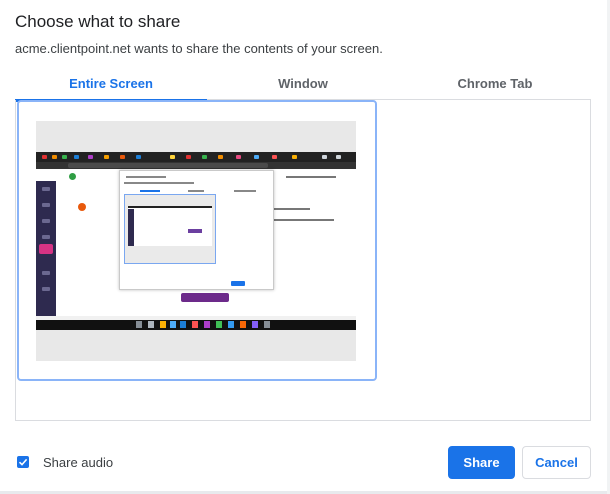 Image resolution: width=610 pixels, height=494 pixels. Describe the element at coordinates (196, 157) in the screenshot. I see `thumbnail-browser-tabs` at that location.